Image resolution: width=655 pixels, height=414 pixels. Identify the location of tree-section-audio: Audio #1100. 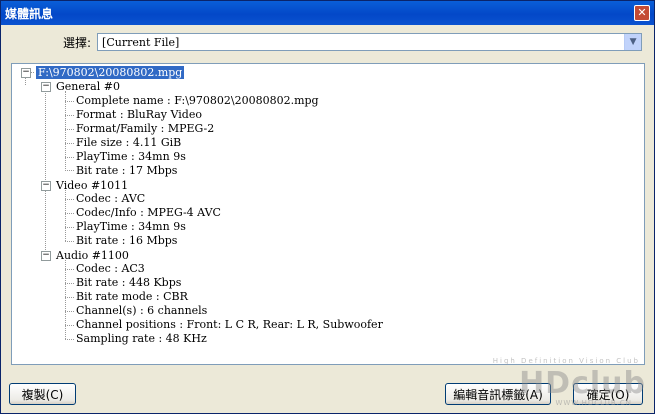
(92, 255).